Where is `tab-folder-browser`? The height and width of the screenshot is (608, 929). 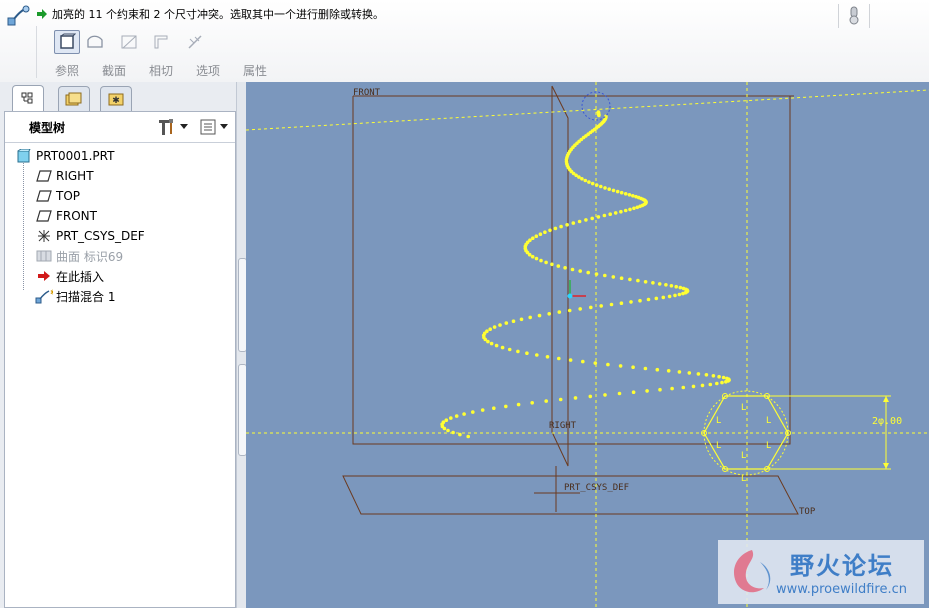 tab-folder-browser is located at coordinates (74, 98).